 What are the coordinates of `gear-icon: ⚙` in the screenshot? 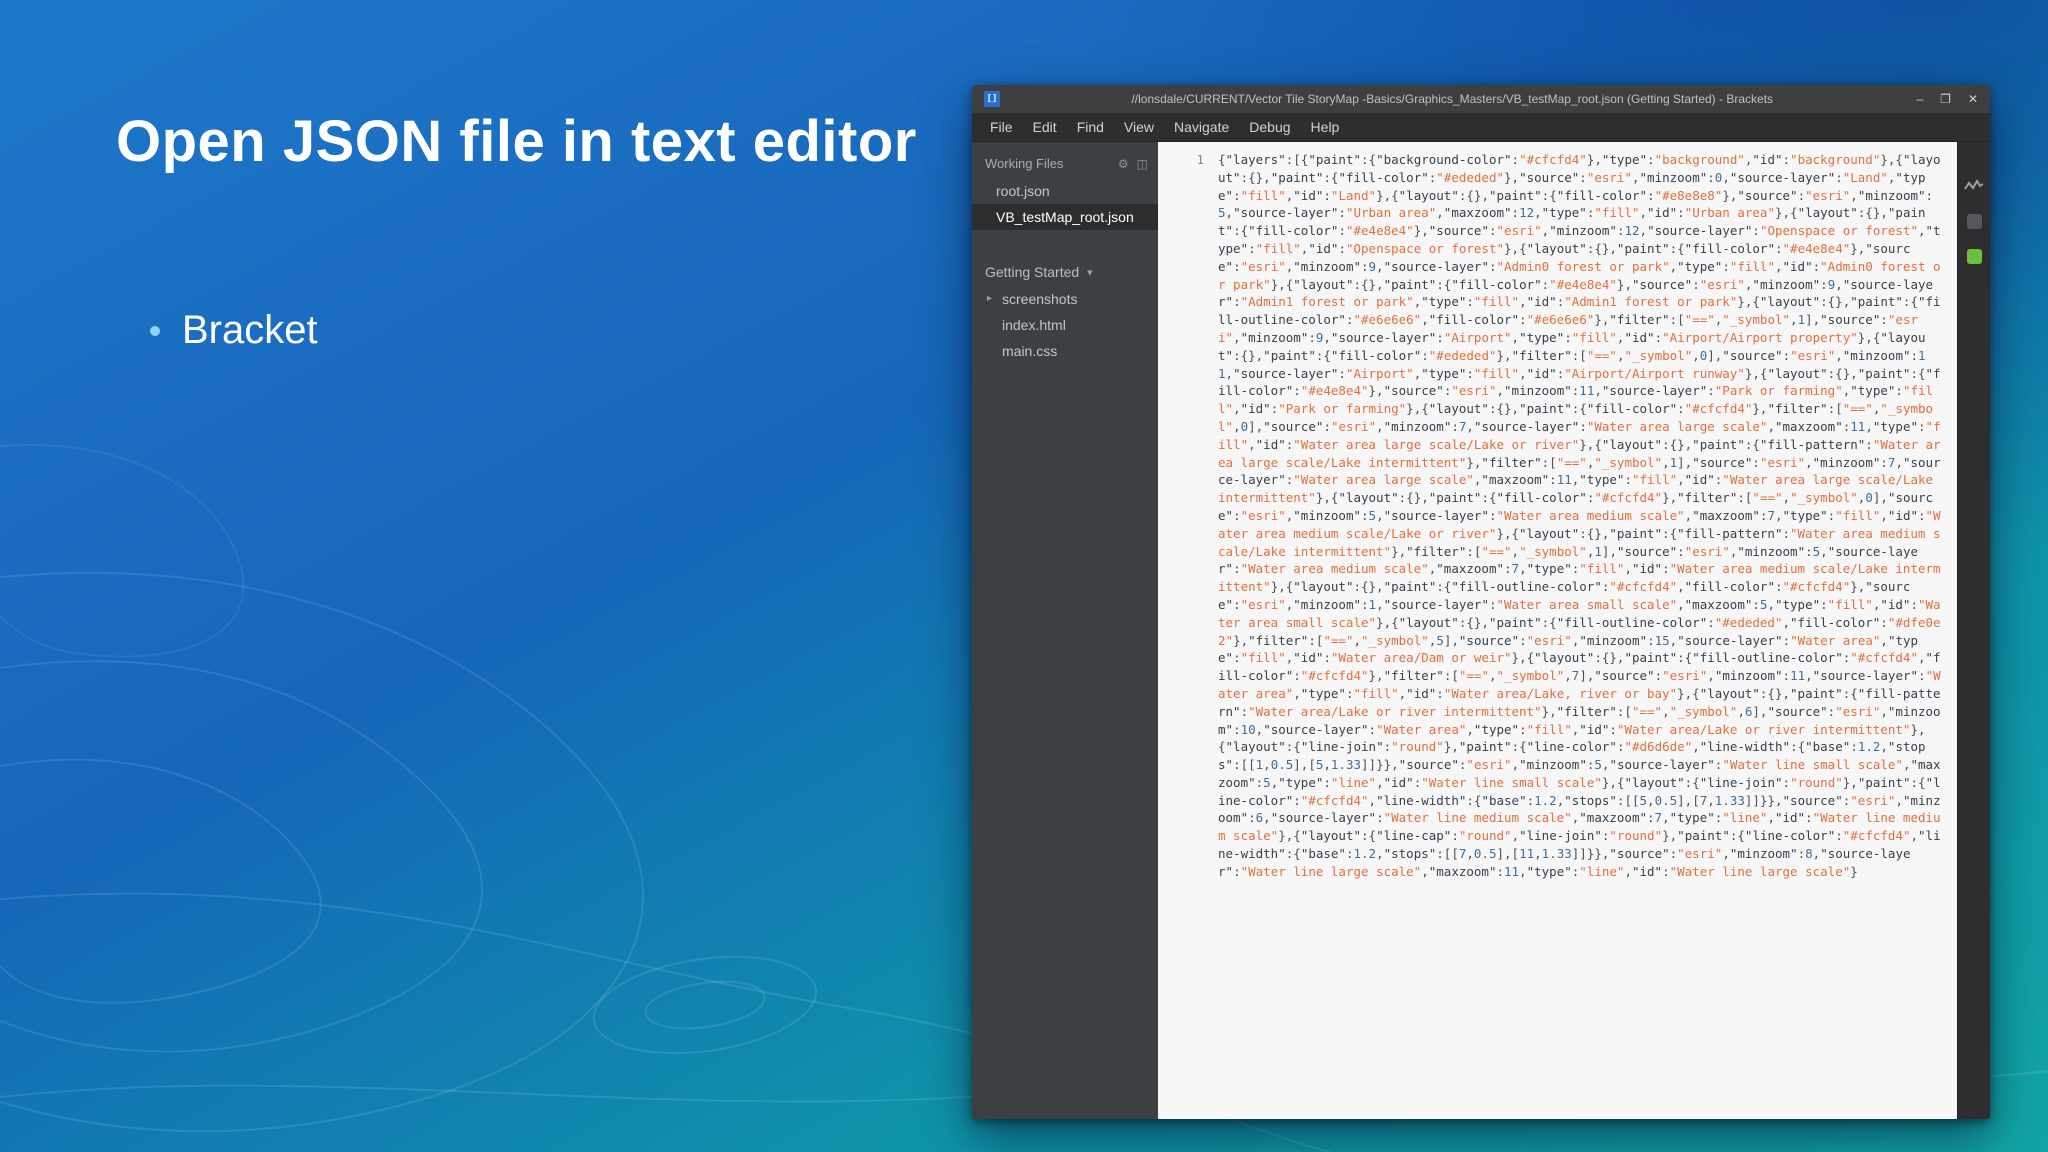 It's located at (1123, 164).